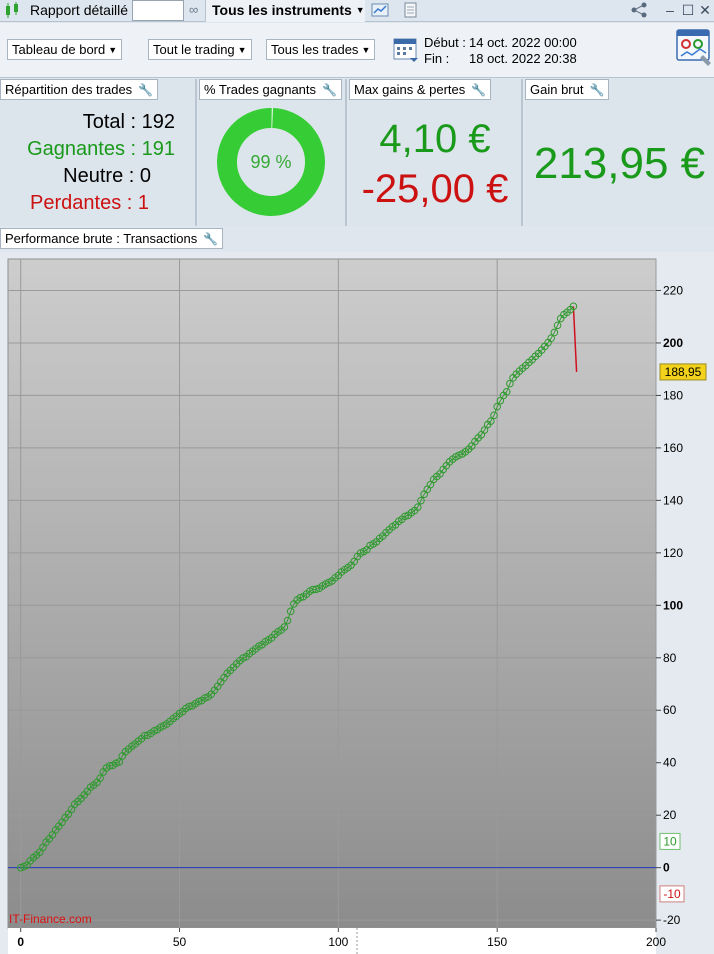 The height and width of the screenshot is (954, 714). What do you see at coordinates (101, 149) in the screenshot?
I see `winning-trades: Gagnantes : 191` at bounding box center [101, 149].